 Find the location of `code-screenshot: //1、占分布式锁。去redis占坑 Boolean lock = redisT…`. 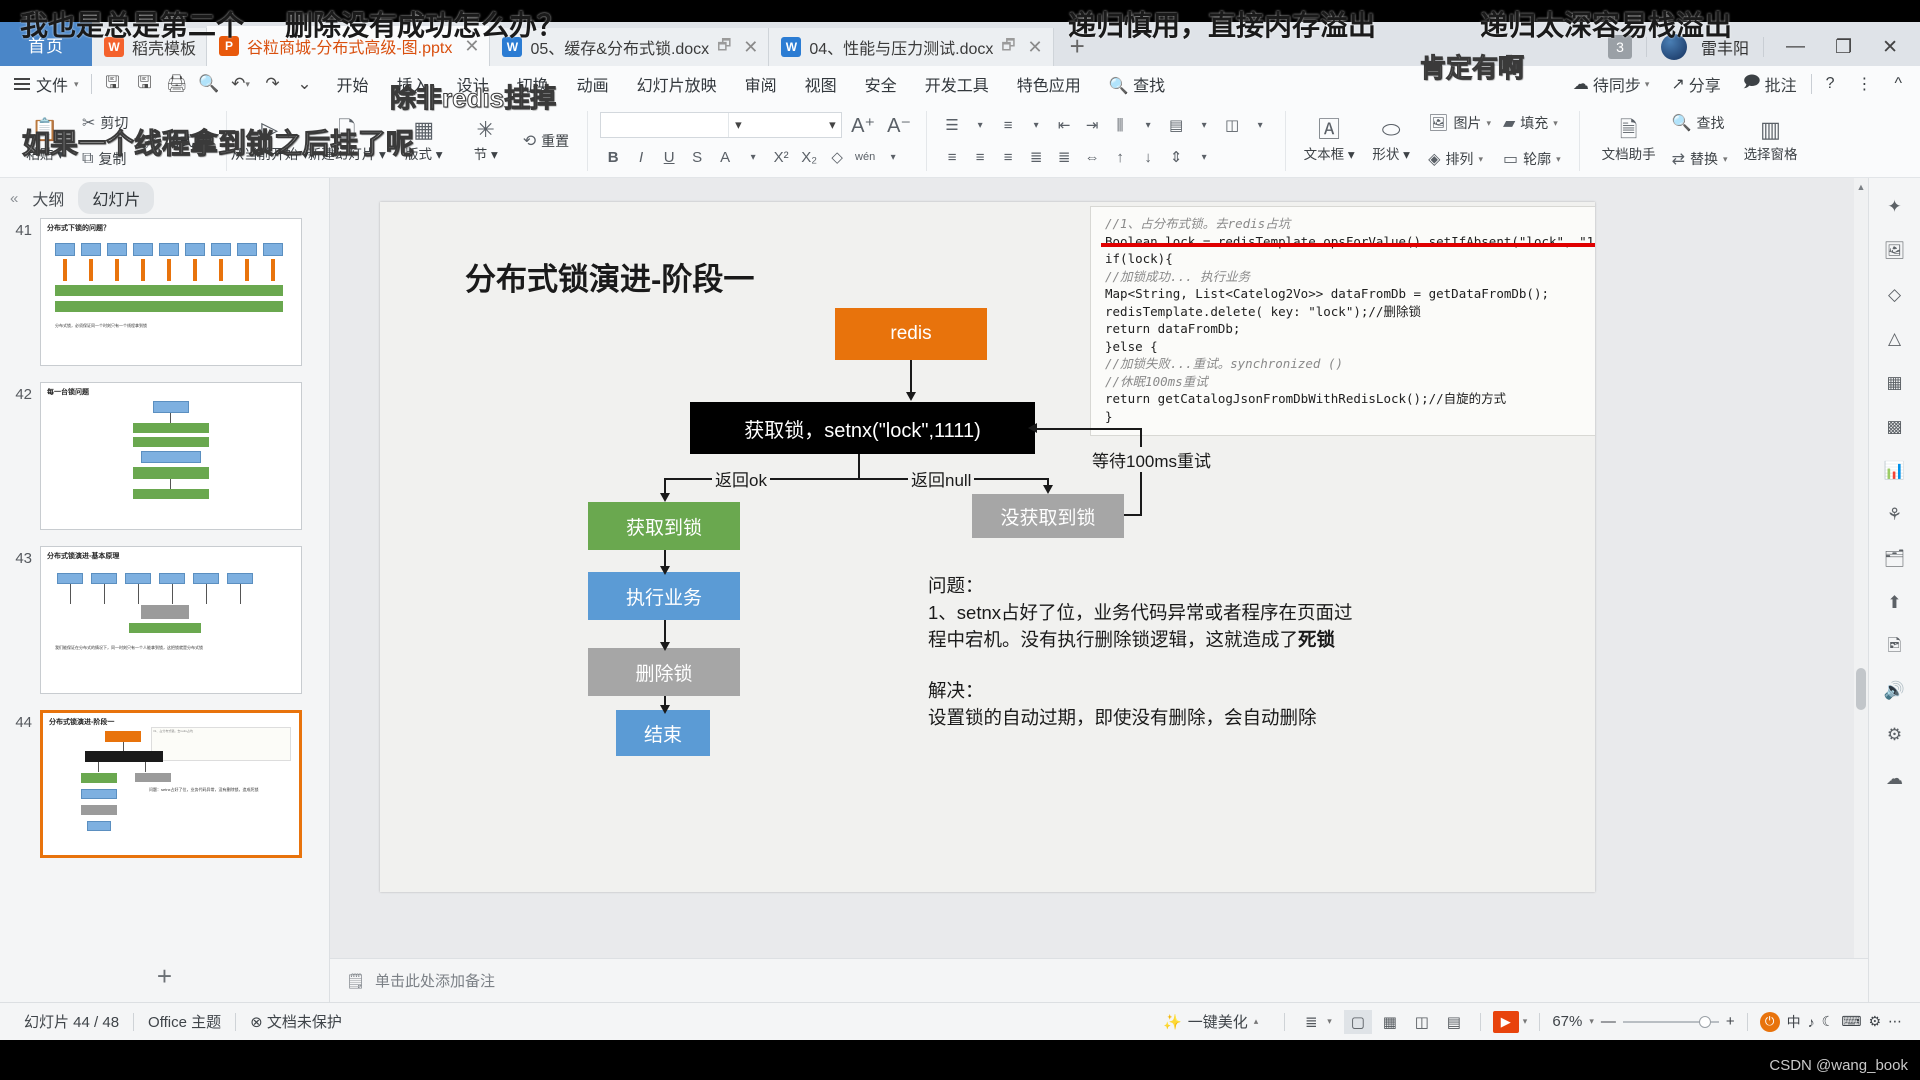

code-screenshot: //1、占分布式锁。去redis占坑 Boolean lock = redisT… is located at coordinates (1342, 321).